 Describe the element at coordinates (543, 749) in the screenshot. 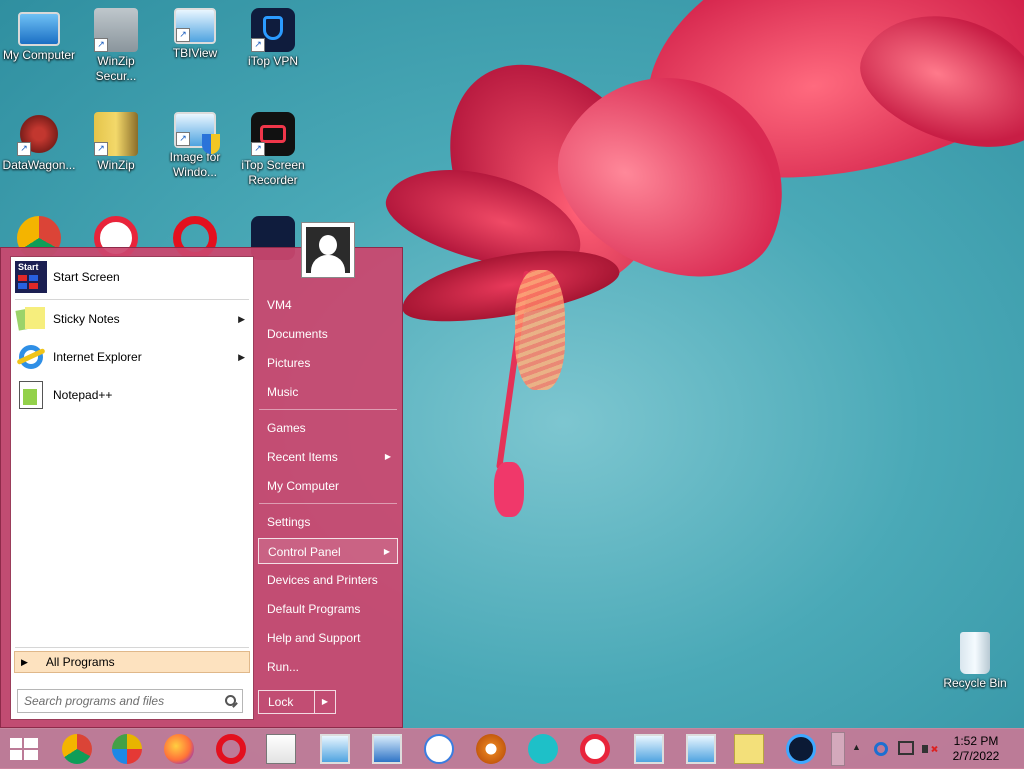

I see `taskbar-remote-app-icon` at that location.